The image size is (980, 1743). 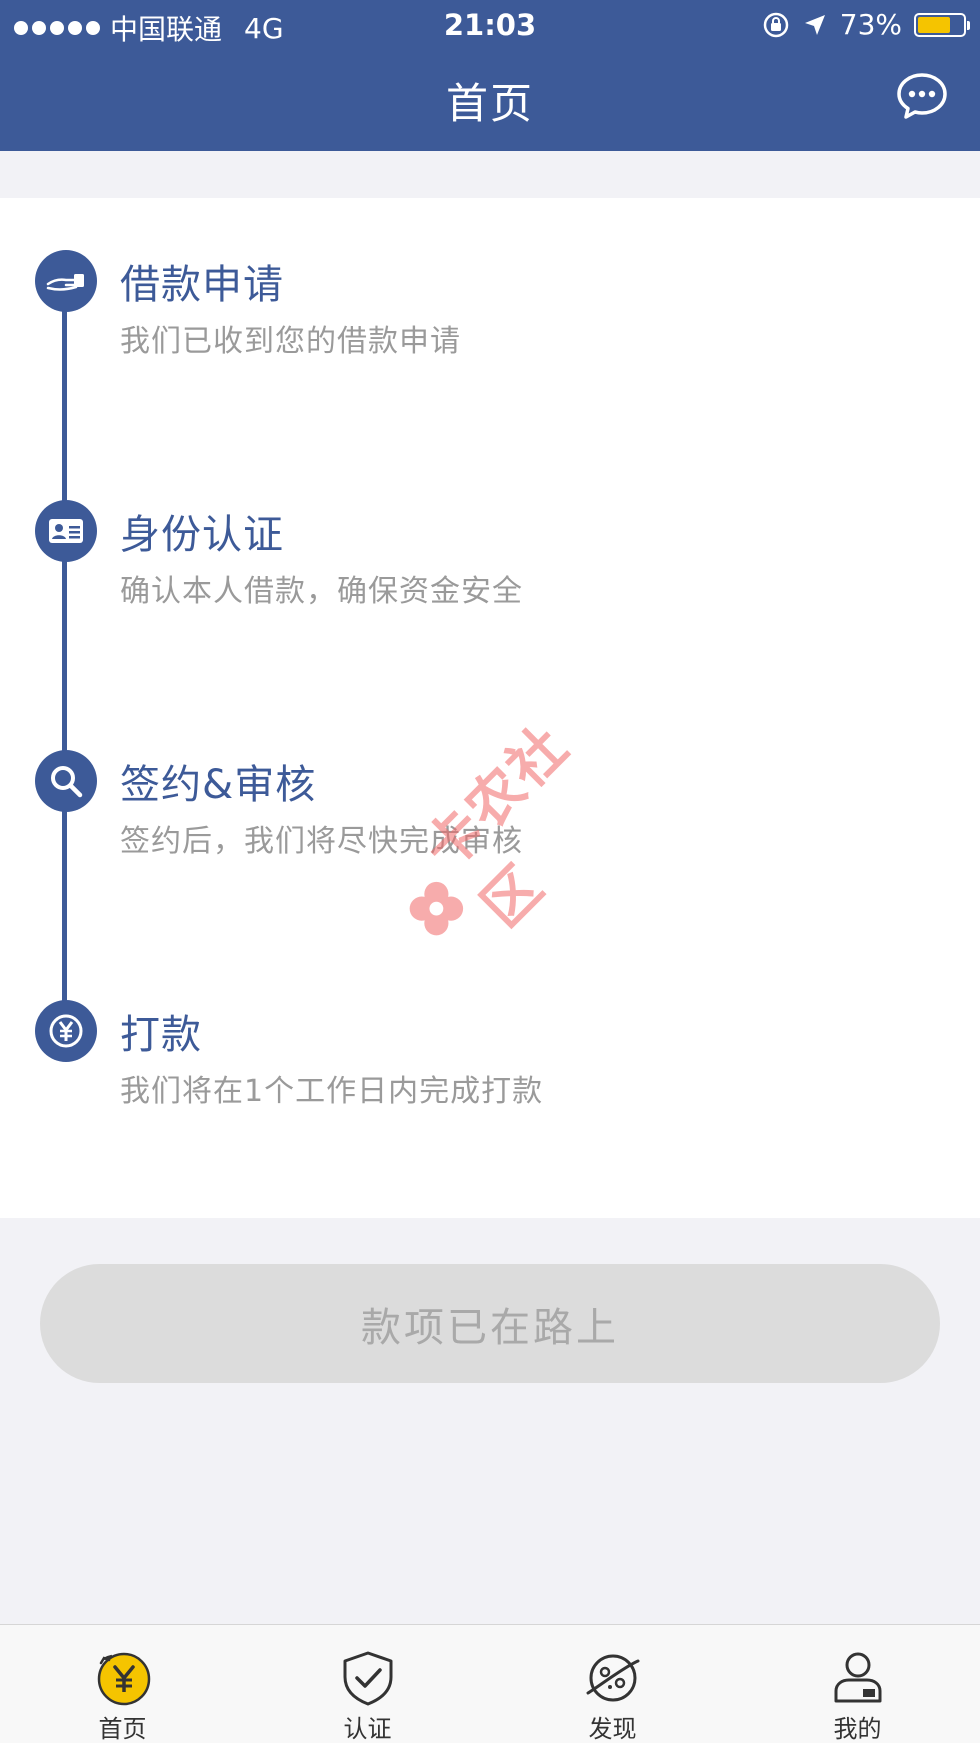 I want to click on search-icon, so click(x=66, y=781).